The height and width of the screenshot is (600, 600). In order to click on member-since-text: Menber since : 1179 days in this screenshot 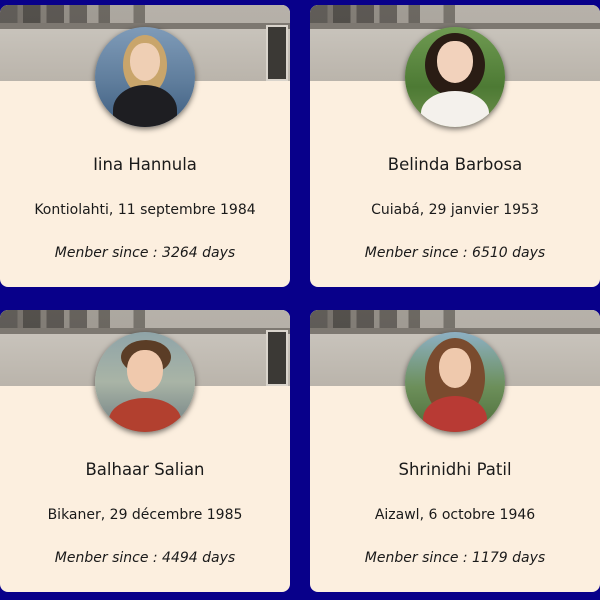, I will do `click(455, 558)`.